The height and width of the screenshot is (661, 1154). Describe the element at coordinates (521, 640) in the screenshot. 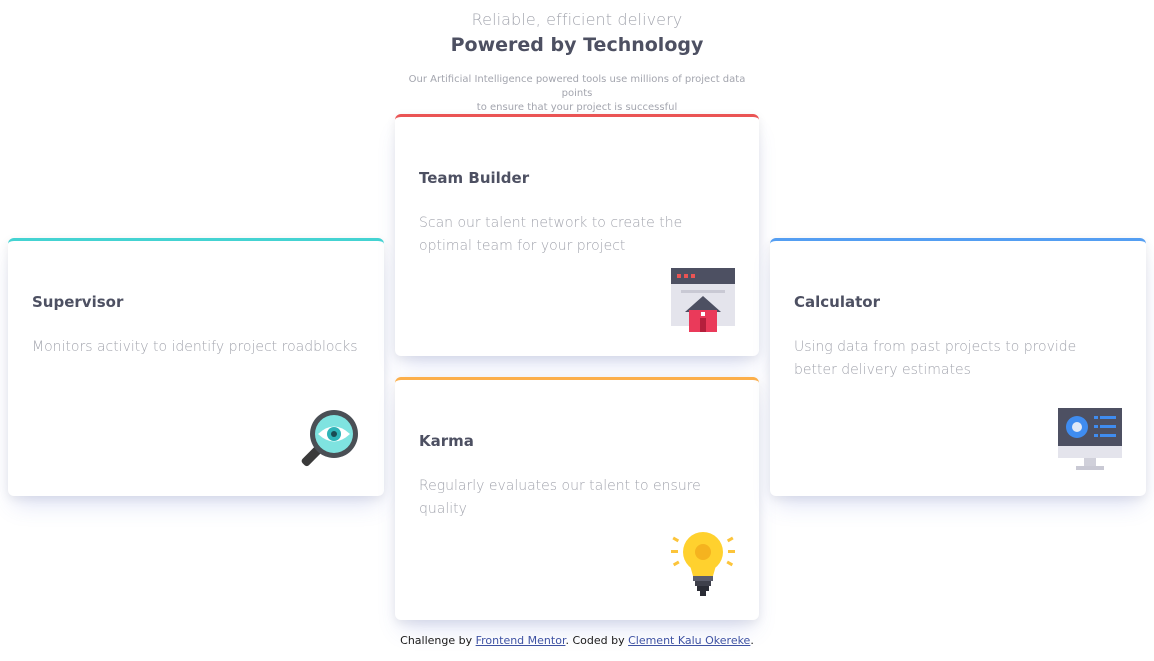

I see `frontend-mentor-link: Frontend Mentor` at that location.